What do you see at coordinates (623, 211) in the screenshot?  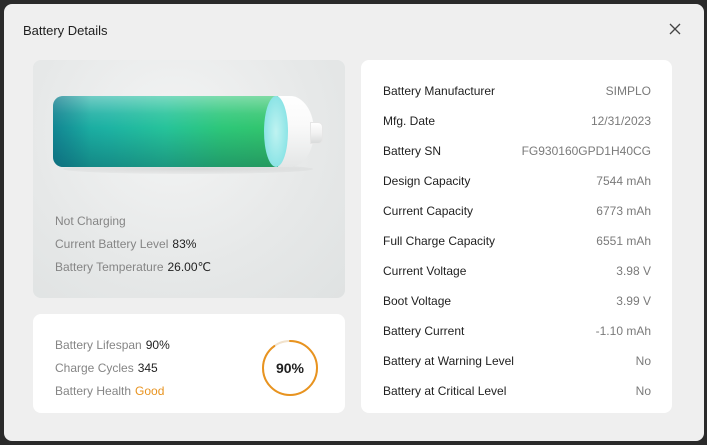 I see `detail-value: 6773 mAh` at bounding box center [623, 211].